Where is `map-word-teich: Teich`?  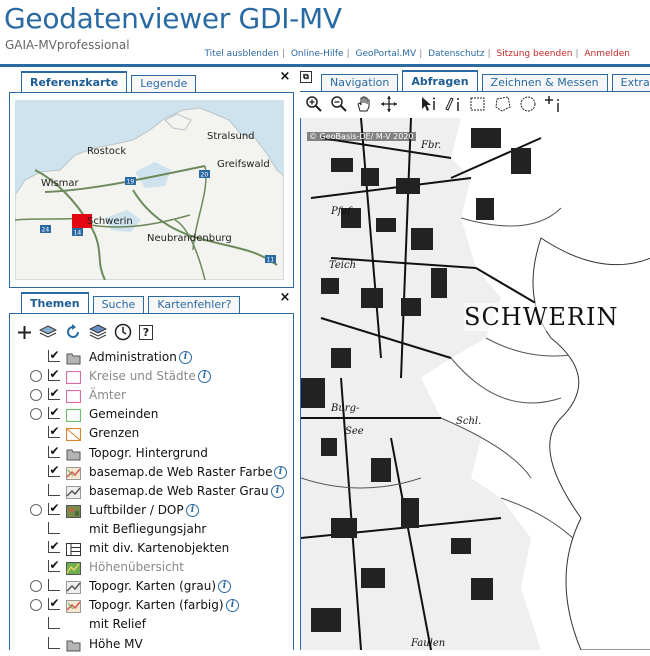 map-word-teich: Teich is located at coordinates (342, 265).